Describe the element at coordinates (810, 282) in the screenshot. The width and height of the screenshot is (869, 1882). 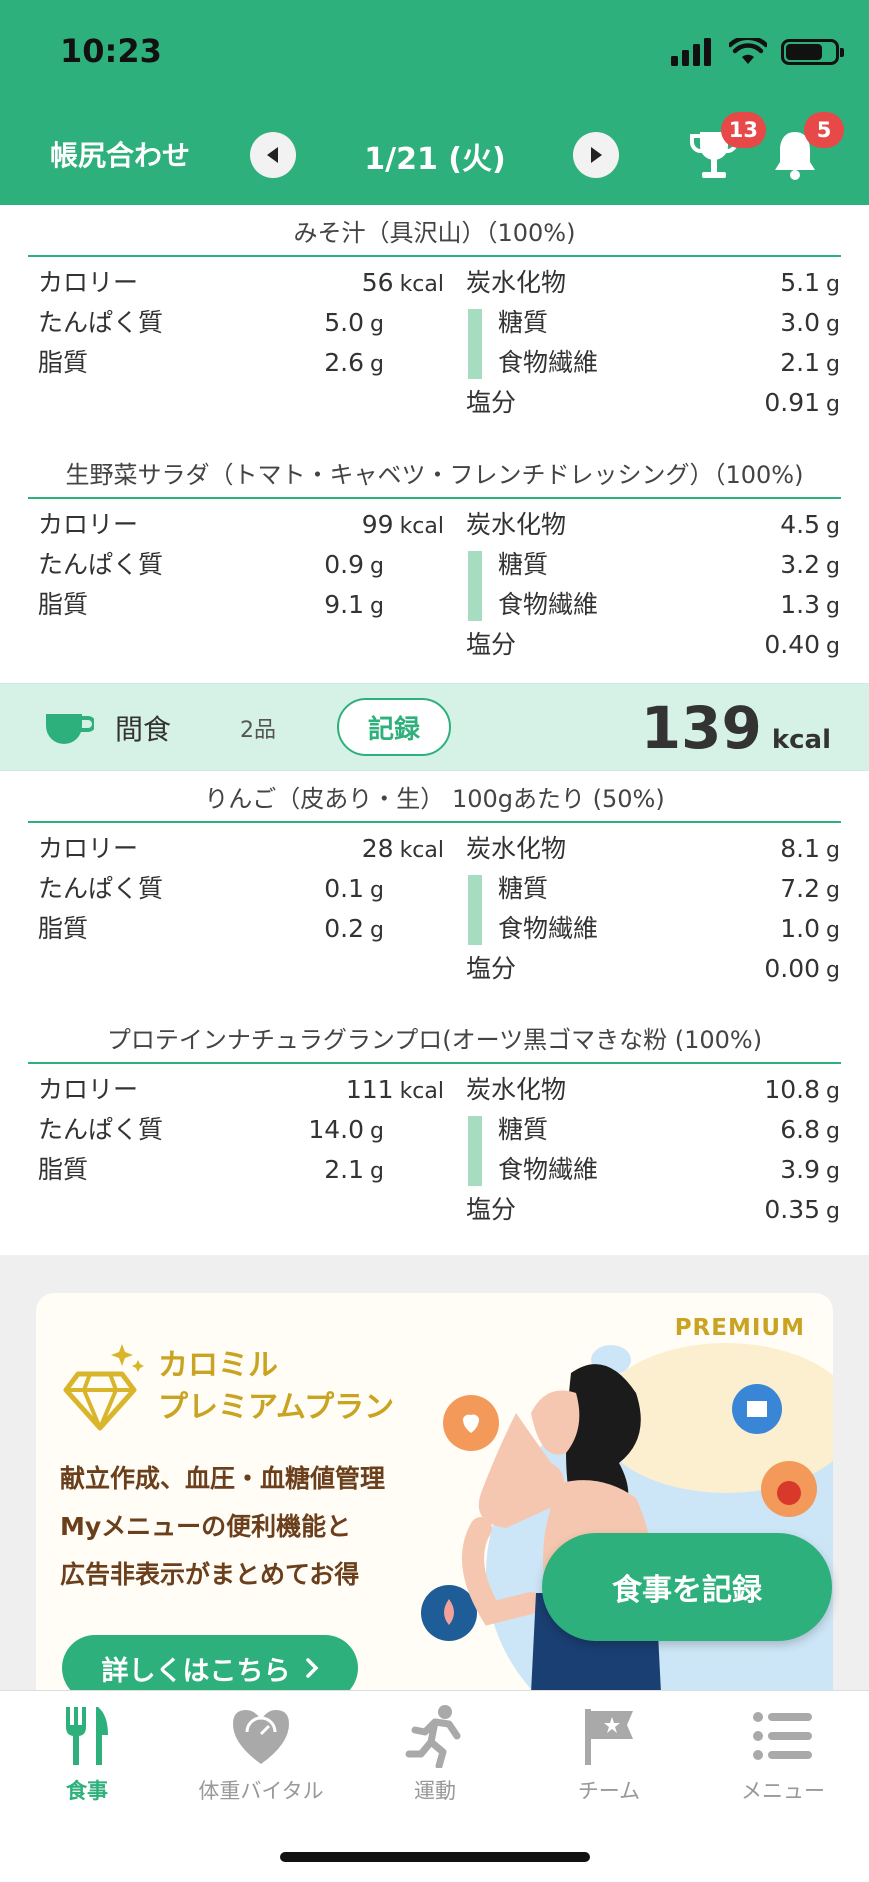
I see `carb-value: 5.1 g` at that location.